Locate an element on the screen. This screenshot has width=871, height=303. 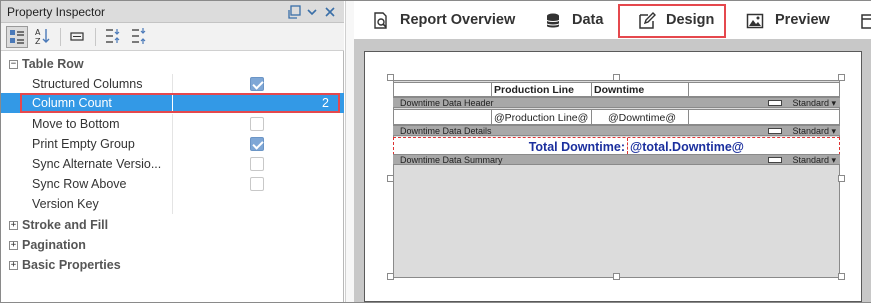
sync-row-above-checkbox is located at coordinates (257, 184).